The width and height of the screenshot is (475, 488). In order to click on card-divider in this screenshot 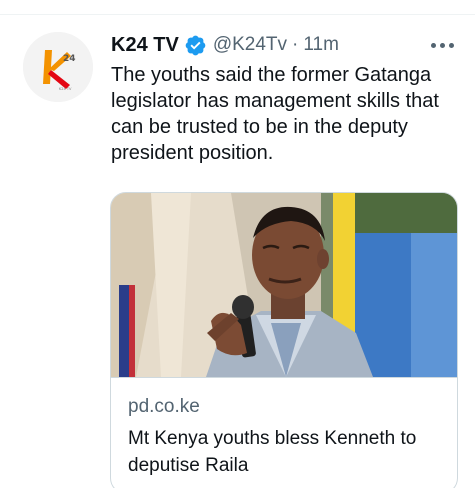, I will do `click(284, 377)`.